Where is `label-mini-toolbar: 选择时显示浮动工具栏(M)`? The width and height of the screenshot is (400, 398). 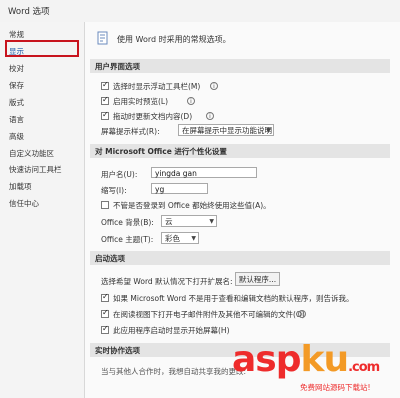 label-mini-toolbar: 选择时显示浮动工具栏(M) is located at coordinates (157, 86).